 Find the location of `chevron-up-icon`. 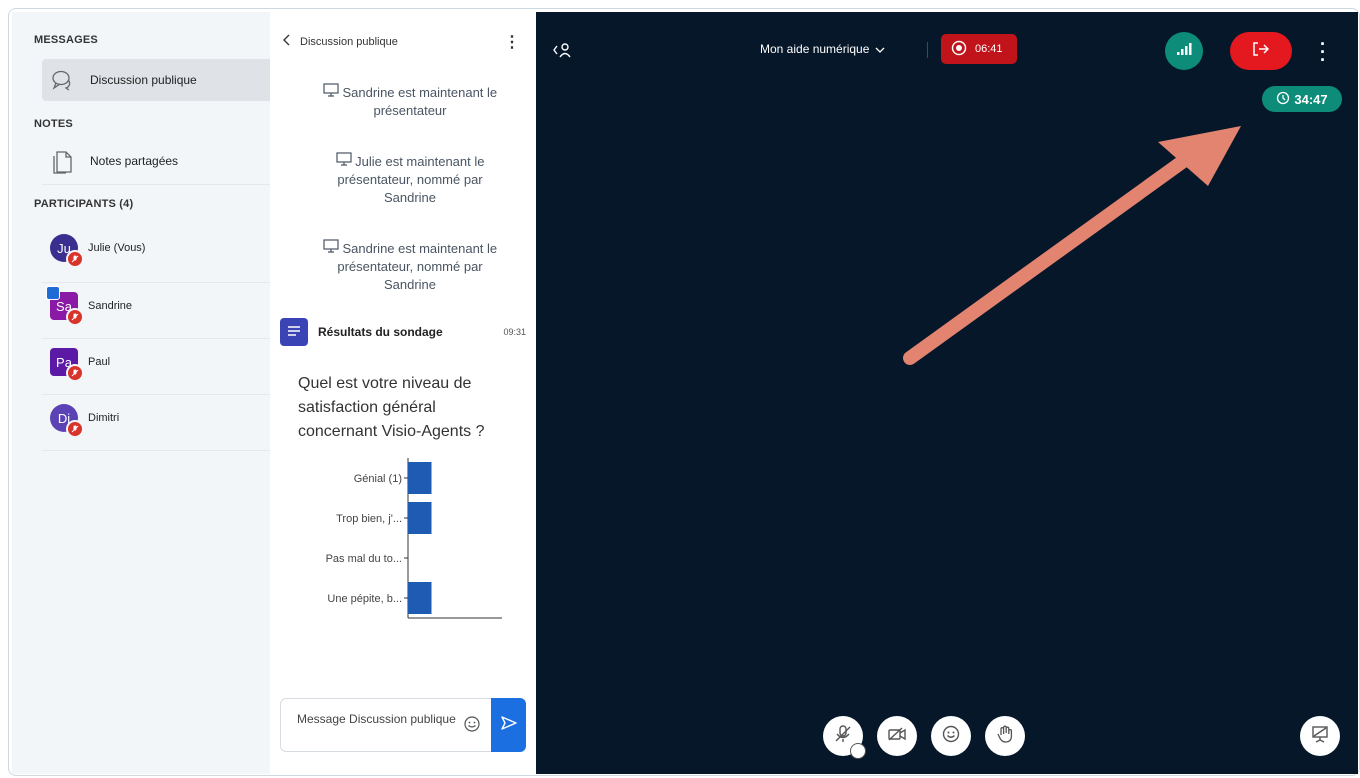

chevron-up-icon is located at coordinates (858, 751).